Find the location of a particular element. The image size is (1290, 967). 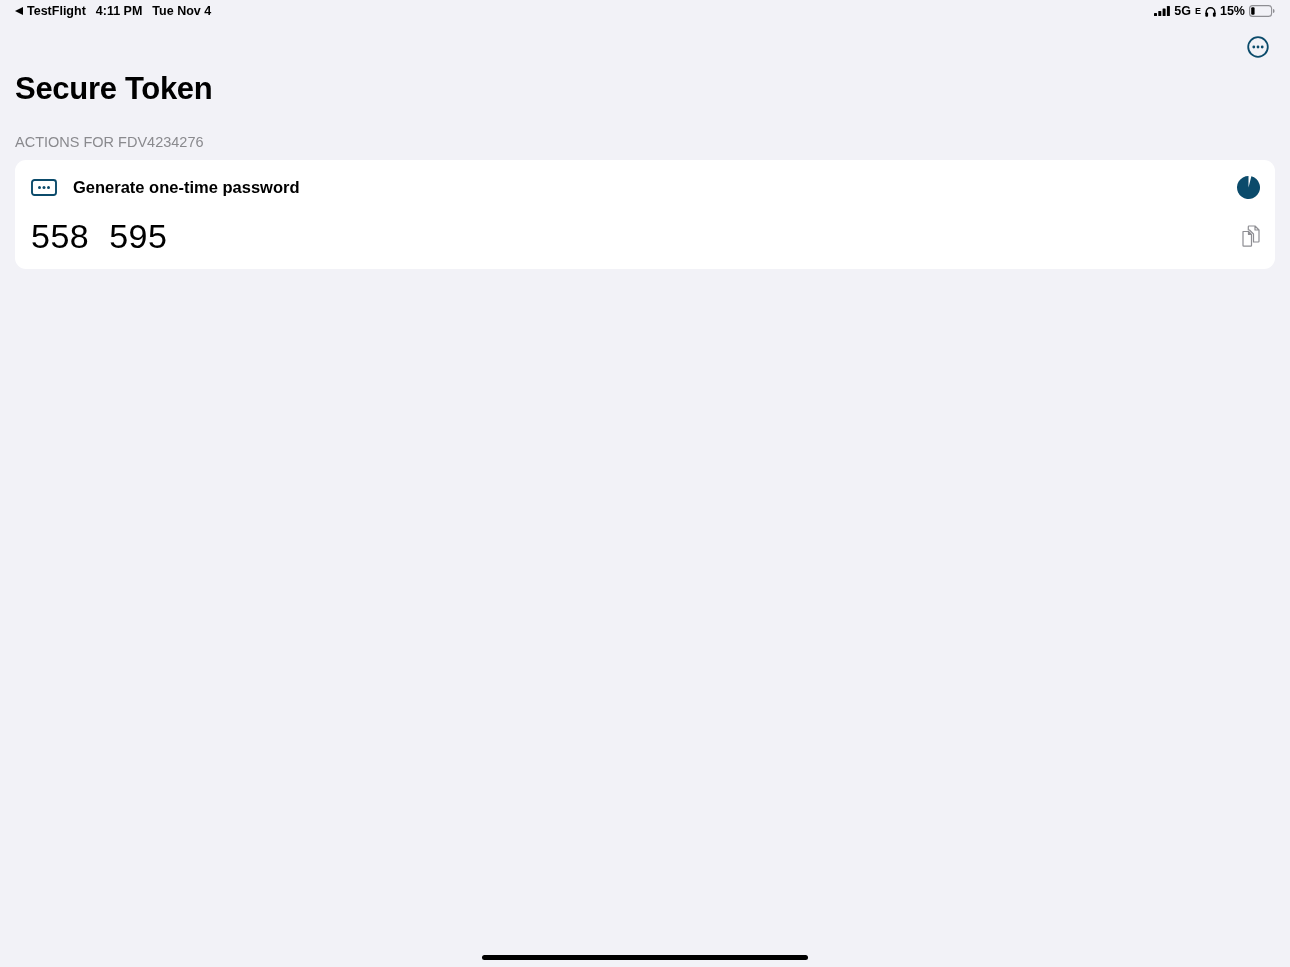

section-header: ACTIONS FOR FDV4234276 is located at coordinates (110, 142).